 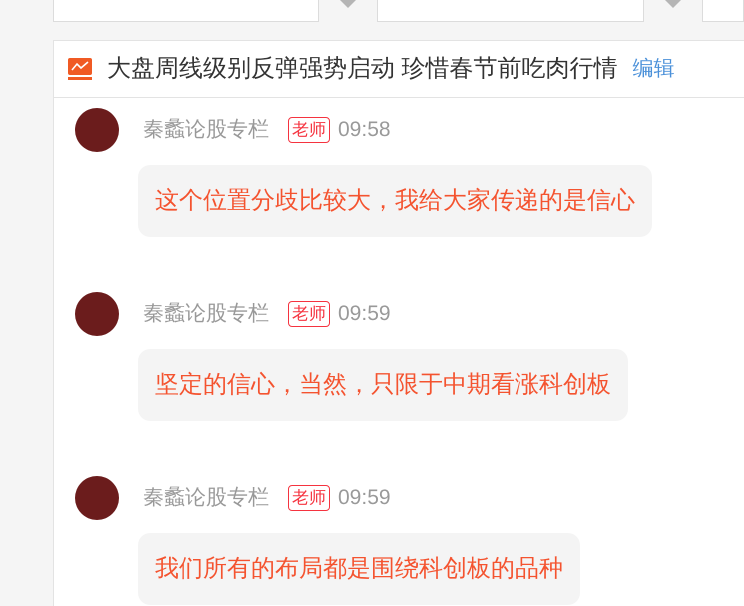 What do you see at coordinates (653, 69) in the screenshot?
I see `edit-link: 编辑` at bounding box center [653, 69].